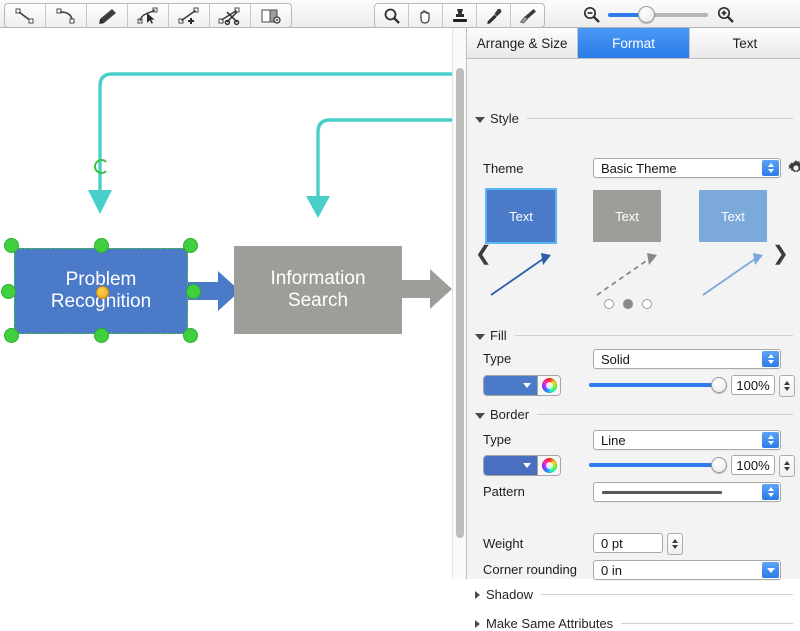 The width and height of the screenshot is (800, 631). Describe the element at coordinates (102, 292) in the screenshot. I see `rotation-handle` at that location.